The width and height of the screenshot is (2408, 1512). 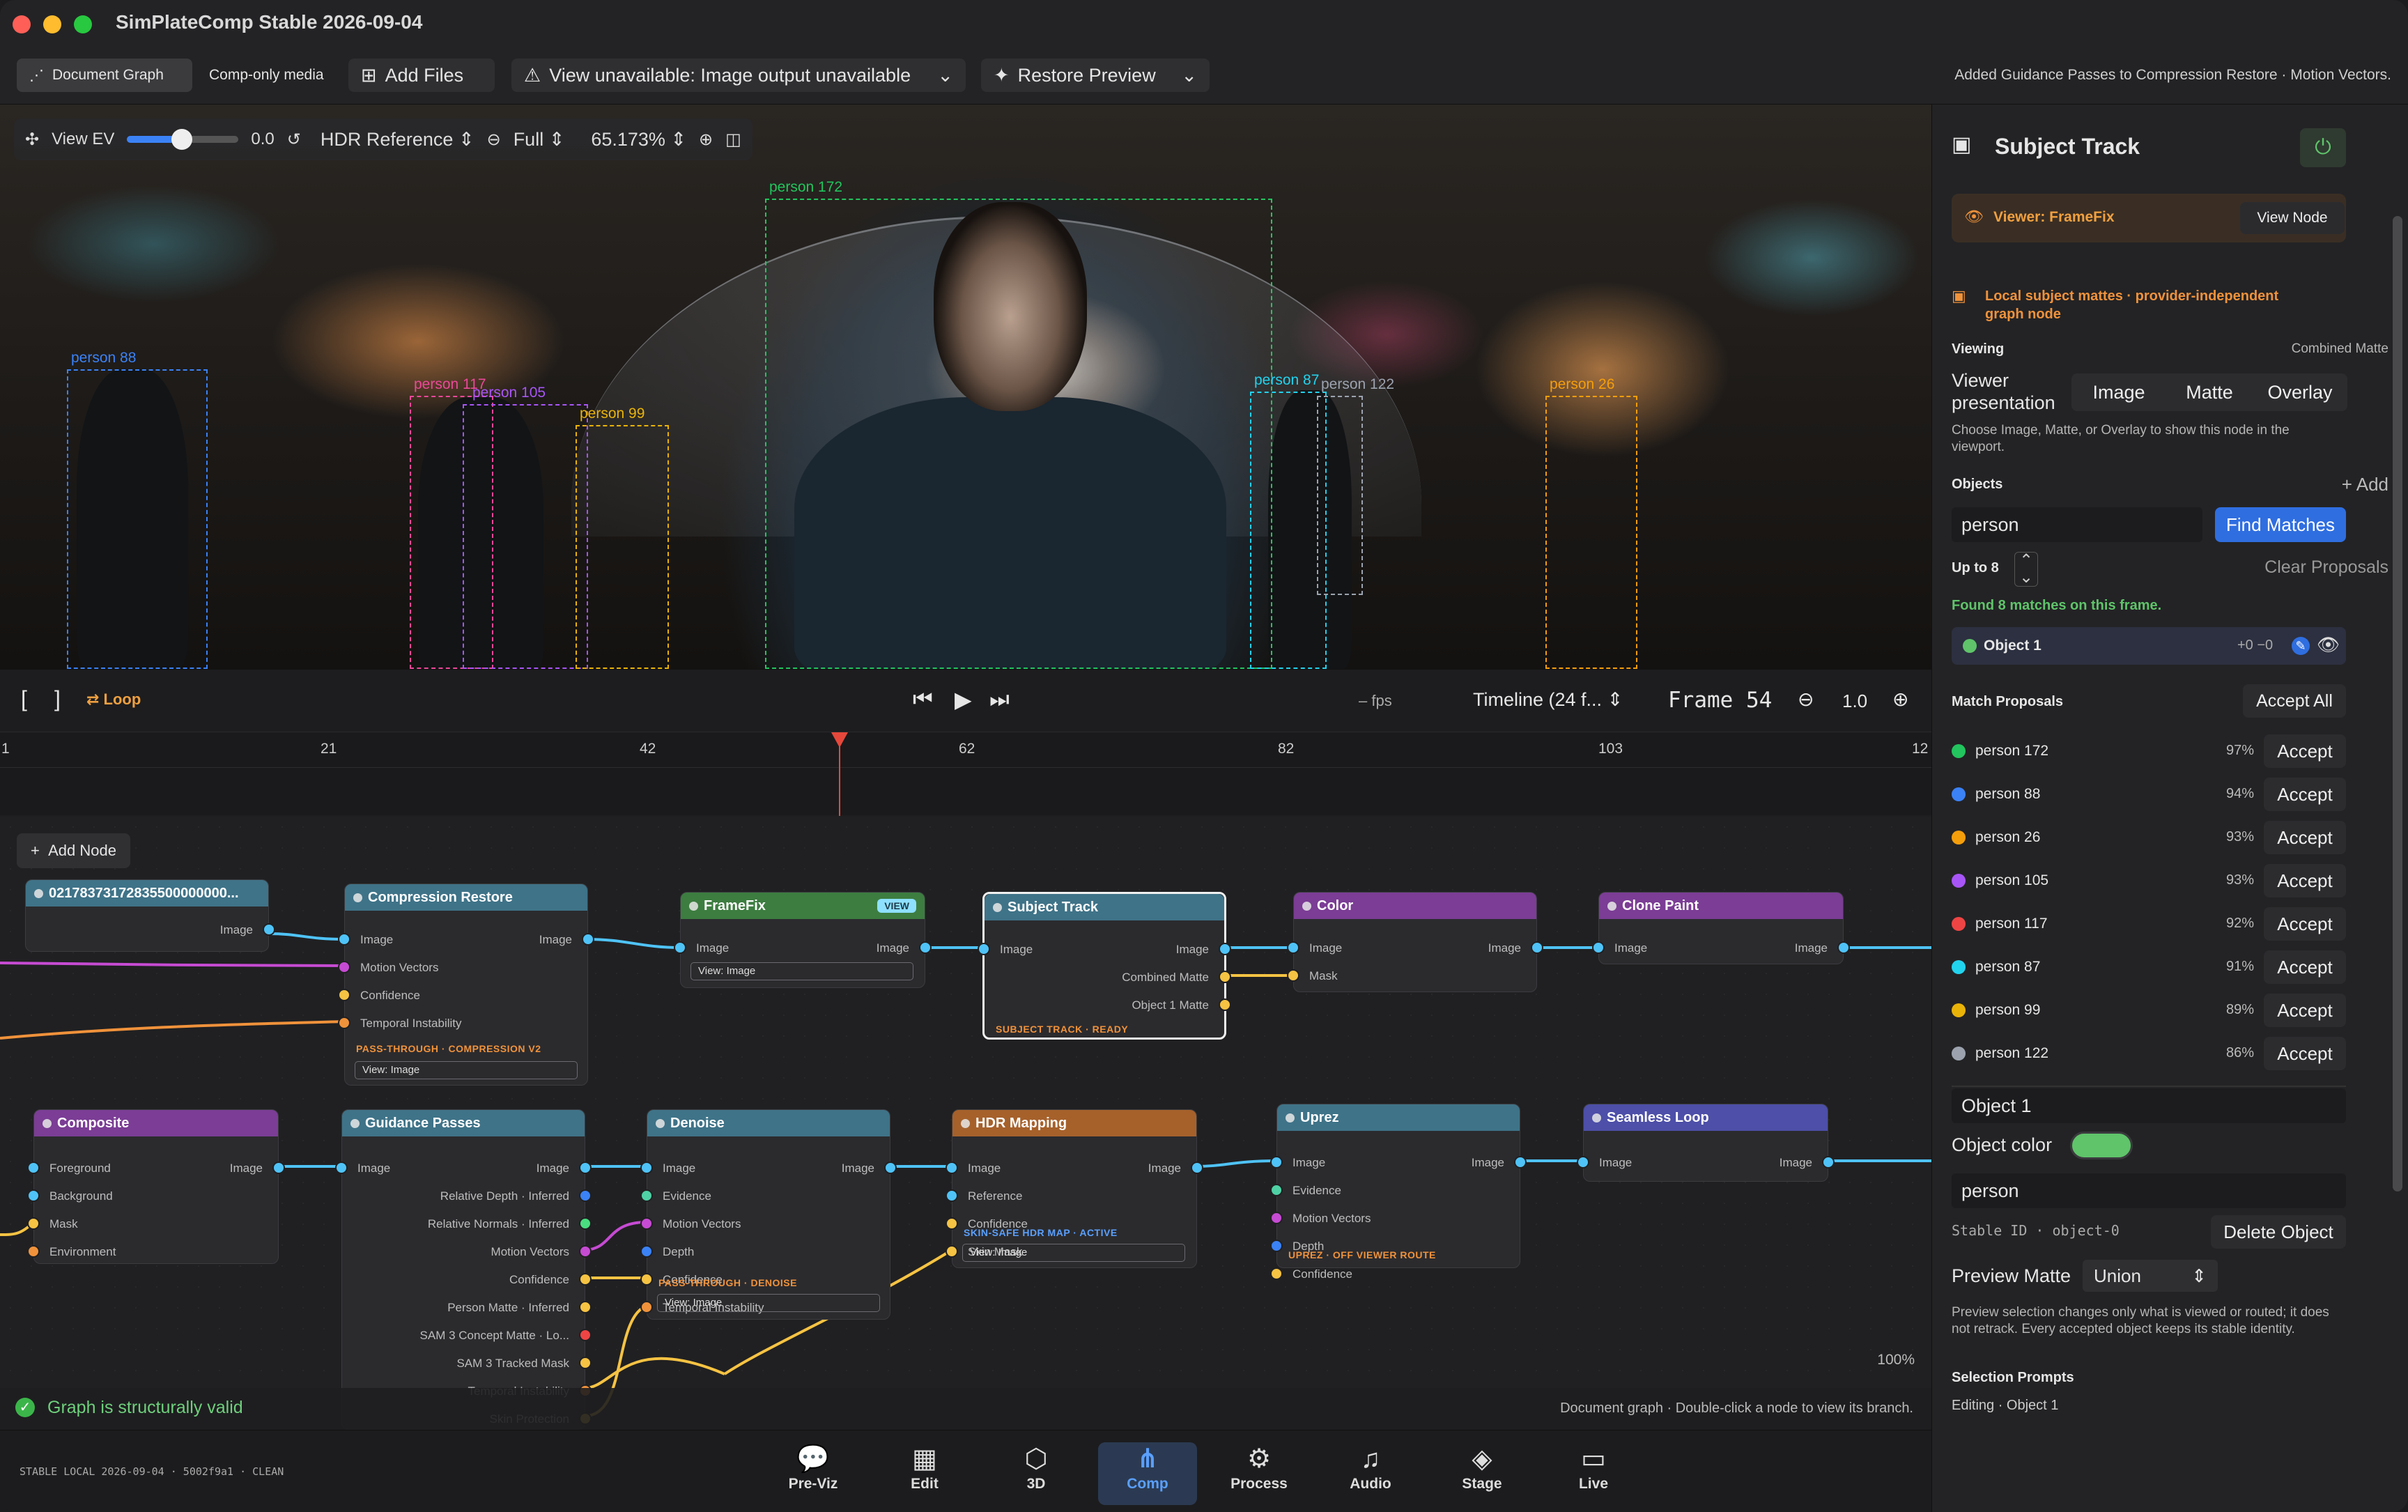 What do you see at coordinates (840, 774) in the screenshot?
I see `playhead` at bounding box center [840, 774].